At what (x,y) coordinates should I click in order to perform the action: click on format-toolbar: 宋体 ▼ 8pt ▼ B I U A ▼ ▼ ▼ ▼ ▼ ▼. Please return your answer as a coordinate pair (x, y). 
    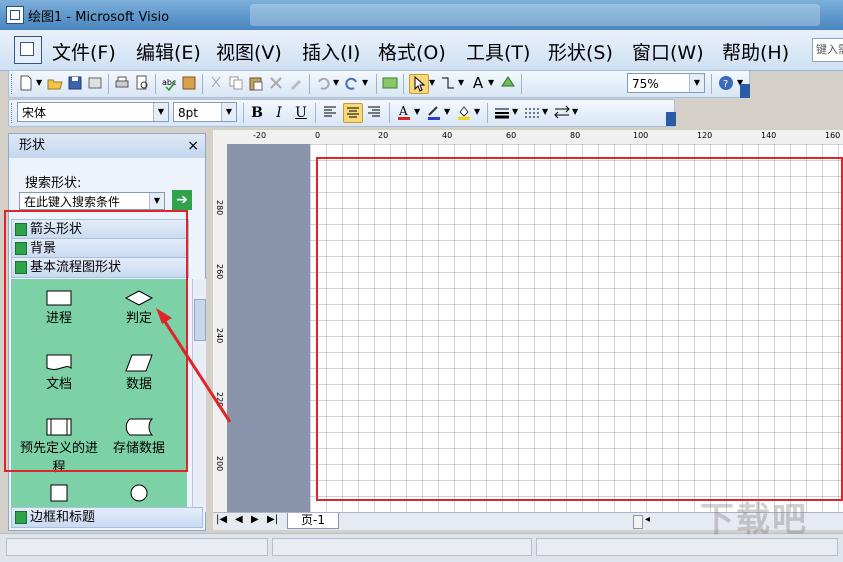
    Looking at the image, I should click on (341, 113).